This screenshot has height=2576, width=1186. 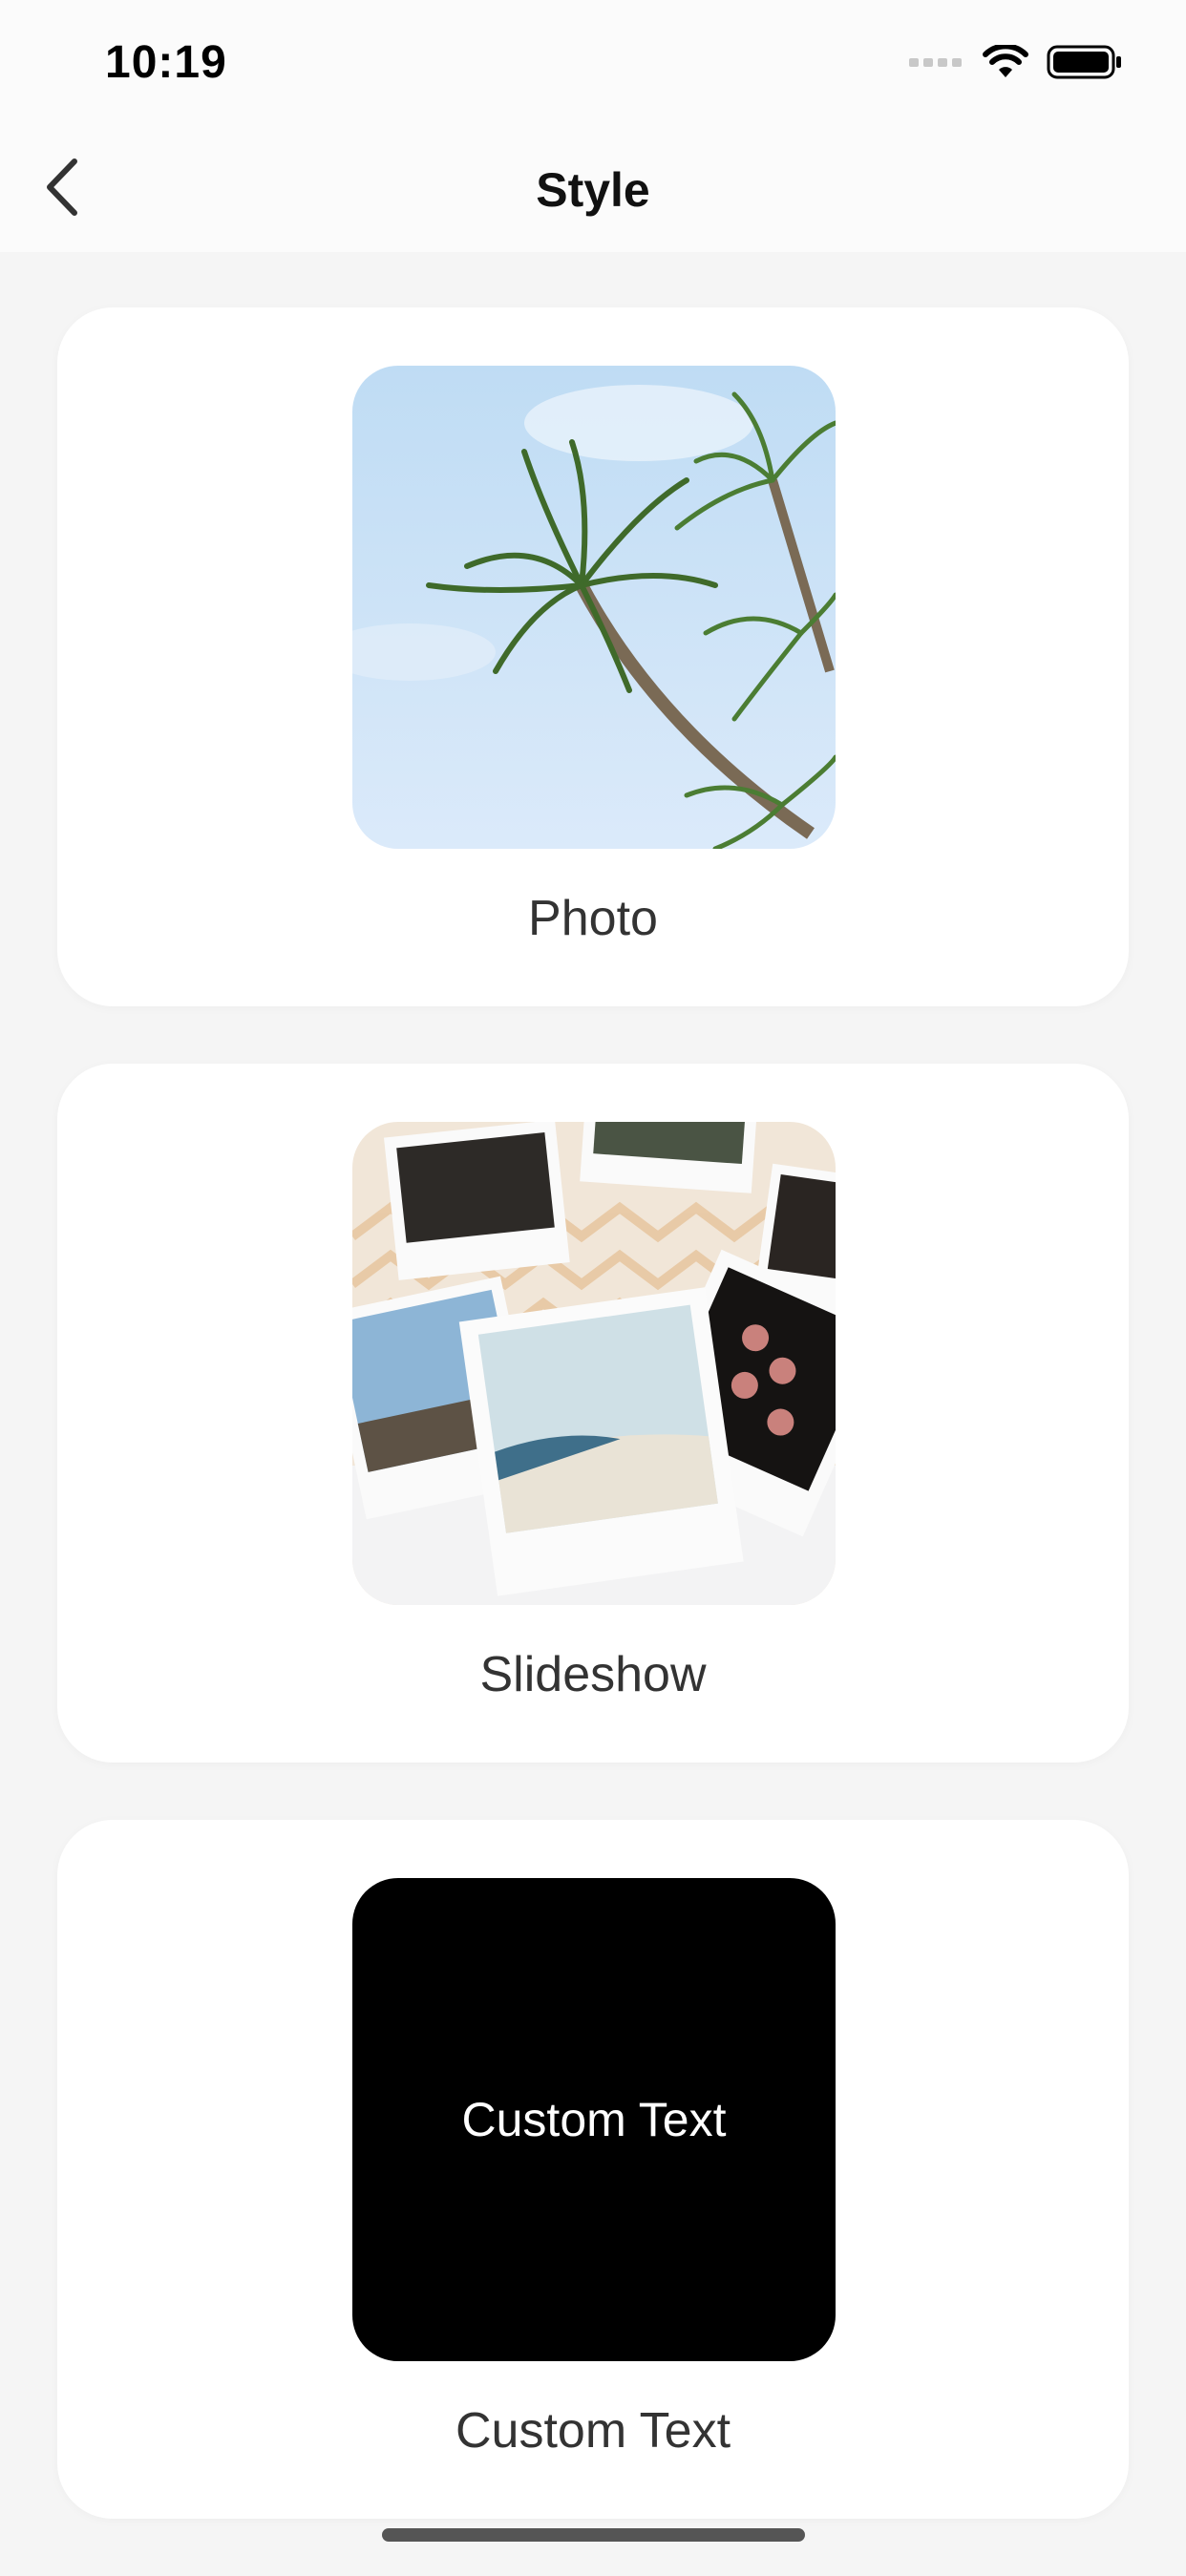 What do you see at coordinates (1084, 62) in the screenshot?
I see `battery-icon` at bounding box center [1084, 62].